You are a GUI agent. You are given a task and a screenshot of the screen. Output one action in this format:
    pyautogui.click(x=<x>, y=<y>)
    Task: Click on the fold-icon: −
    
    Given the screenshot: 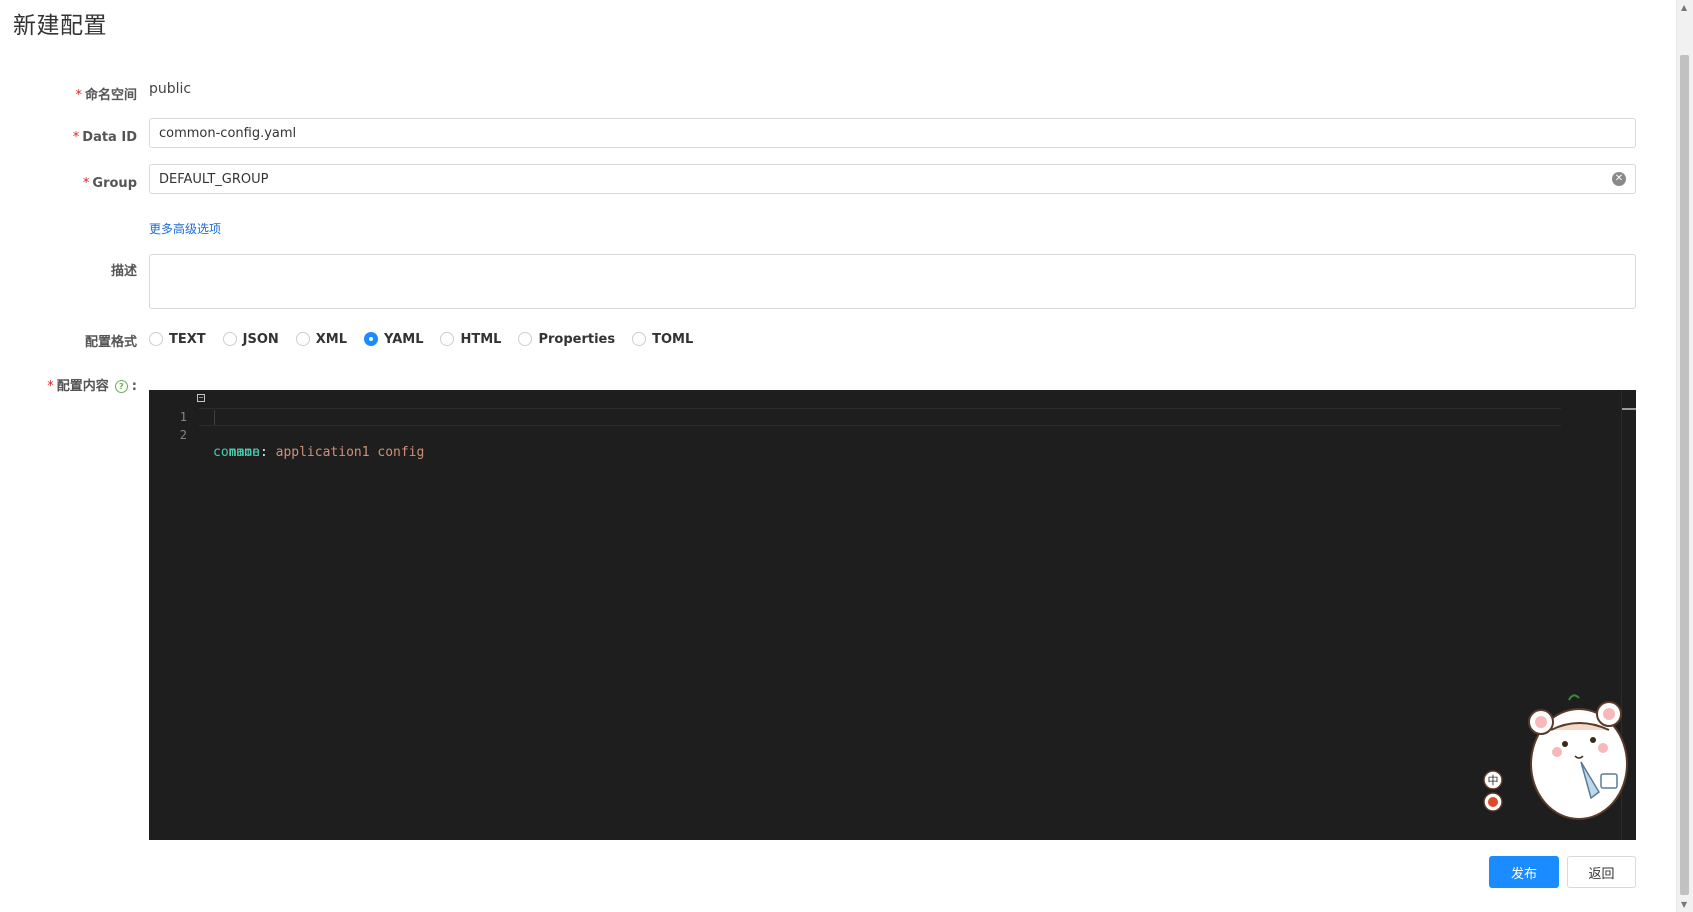 What is the action you would take?
    pyautogui.click(x=201, y=398)
    